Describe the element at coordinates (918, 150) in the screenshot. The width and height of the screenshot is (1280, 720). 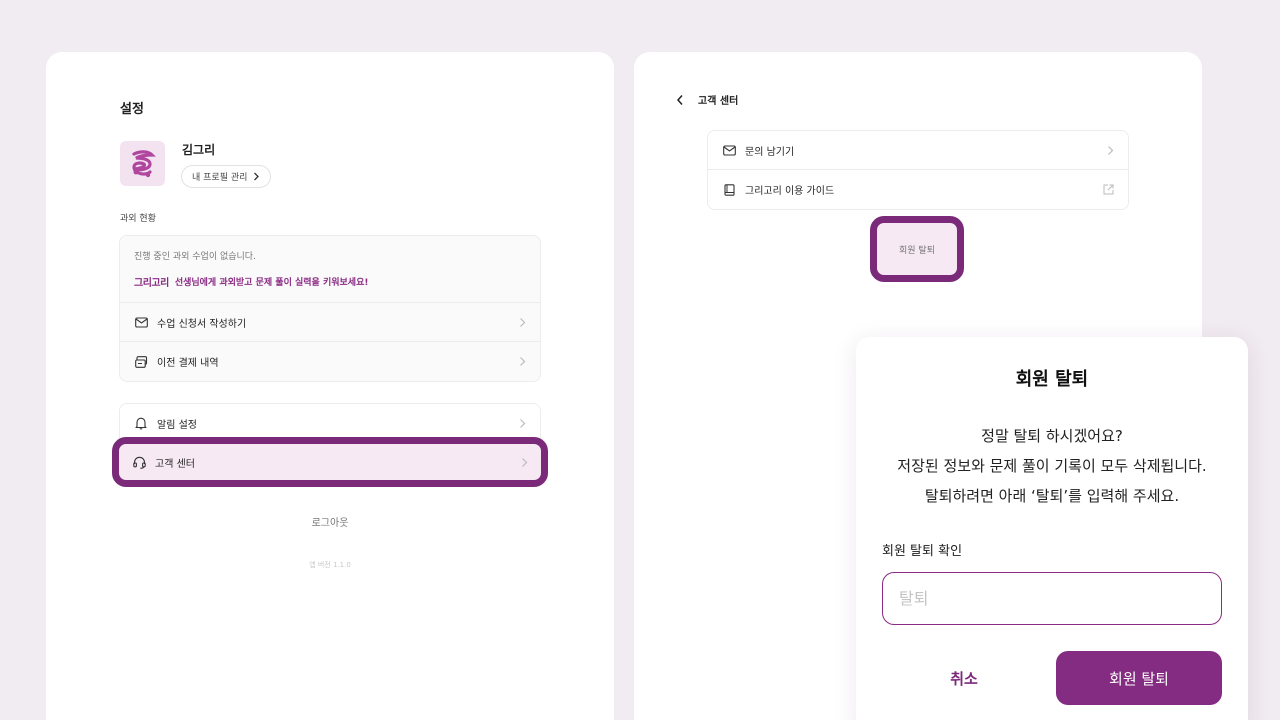
I see `inquiry-item: 문의 남기기` at that location.